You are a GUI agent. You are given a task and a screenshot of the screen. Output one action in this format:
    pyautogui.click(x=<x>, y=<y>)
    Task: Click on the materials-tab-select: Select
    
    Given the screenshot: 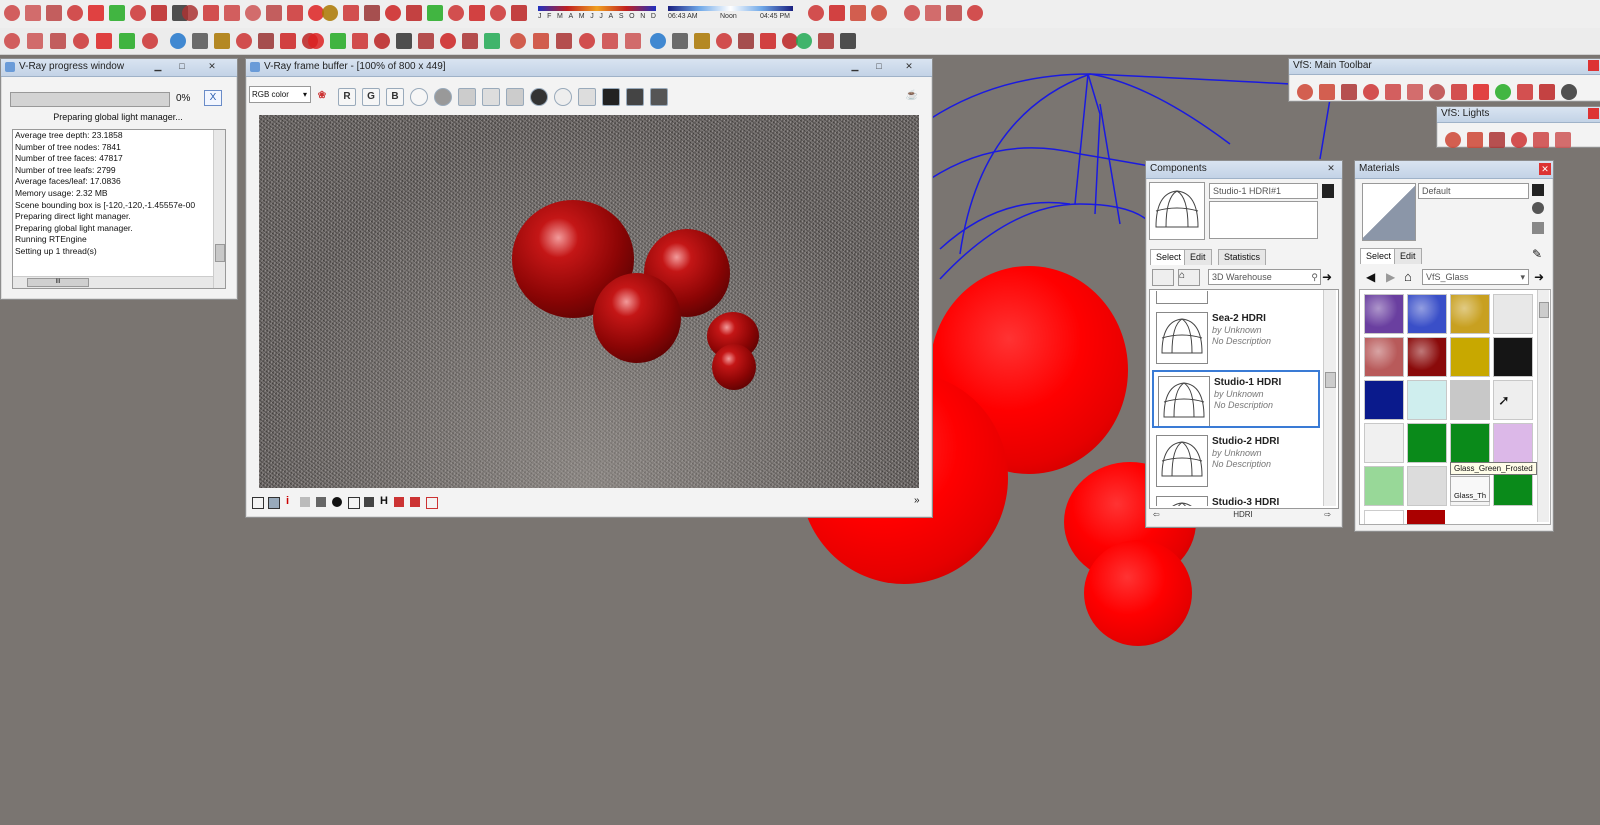 What is the action you would take?
    pyautogui.click(x=1379, y=256)
    